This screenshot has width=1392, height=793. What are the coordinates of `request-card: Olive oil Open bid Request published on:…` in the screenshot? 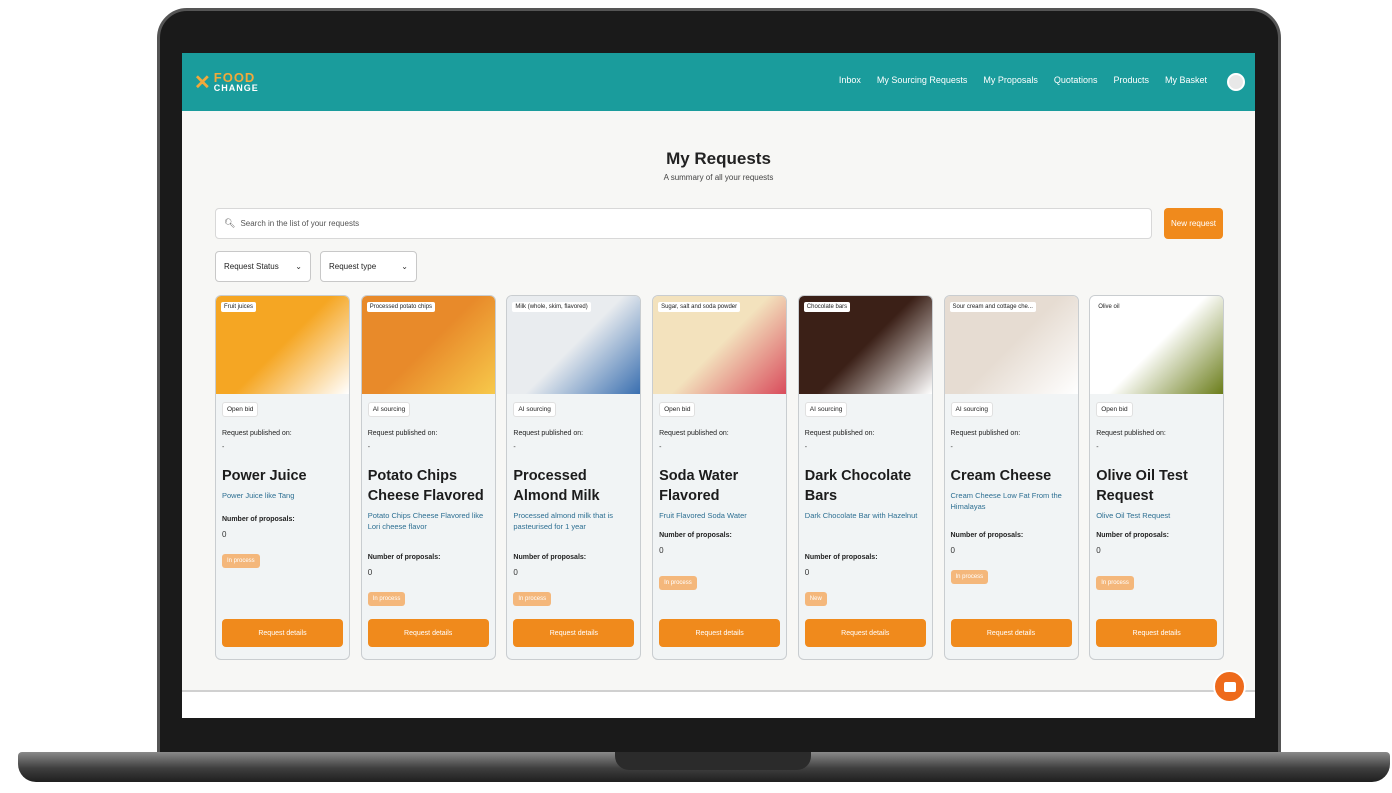 It's located at (1157, 477).